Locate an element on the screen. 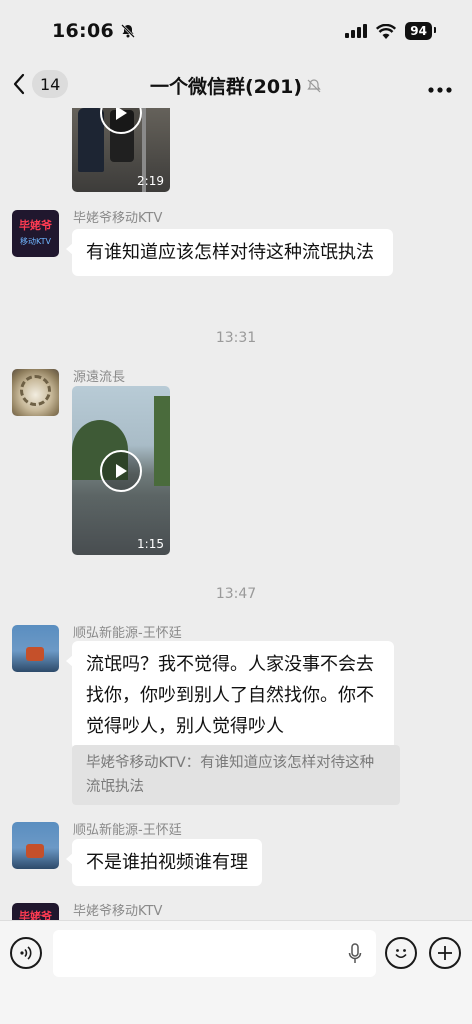 This screenshot has height=1024, width=472. text-message: 有谁知道应该怎样对待这种流氓执法 is located at coordinates (229, 252).